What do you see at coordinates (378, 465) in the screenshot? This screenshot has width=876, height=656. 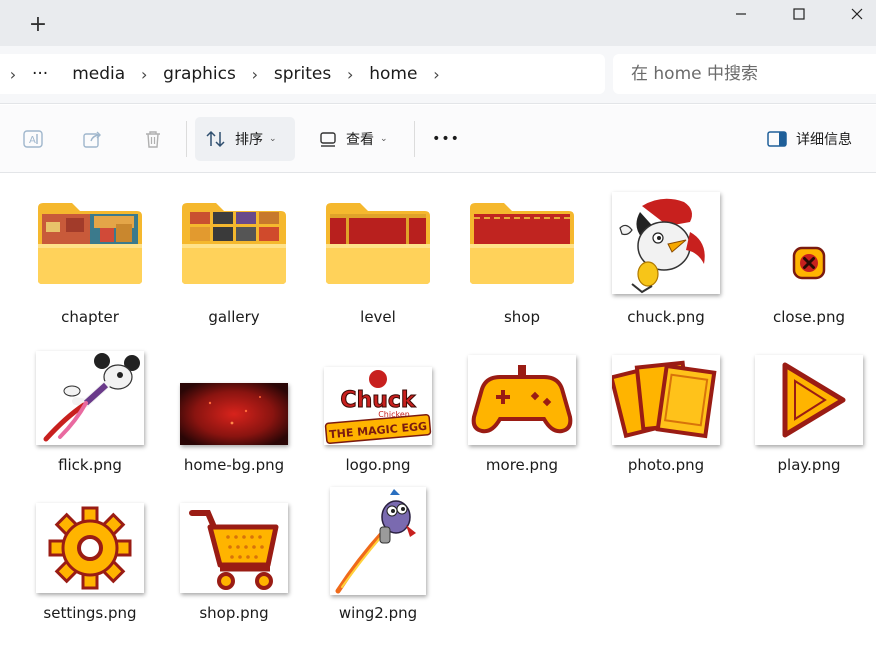 I see `file-name: logo.png` at bounding box center [378, 465].